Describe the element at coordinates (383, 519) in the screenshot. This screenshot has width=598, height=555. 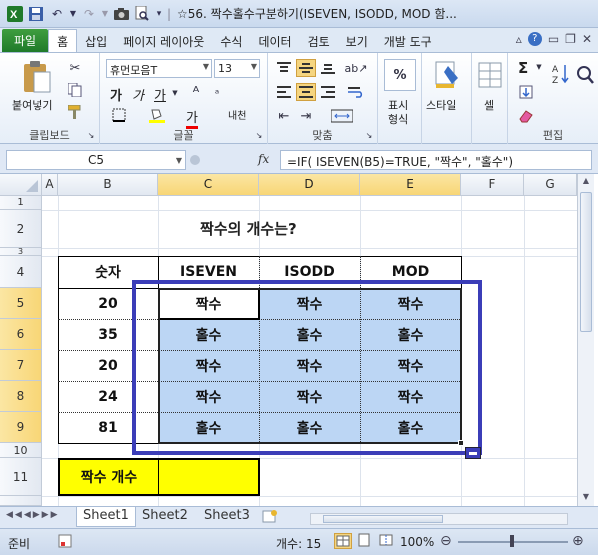
I see `h-scroll-thumb` at that location.